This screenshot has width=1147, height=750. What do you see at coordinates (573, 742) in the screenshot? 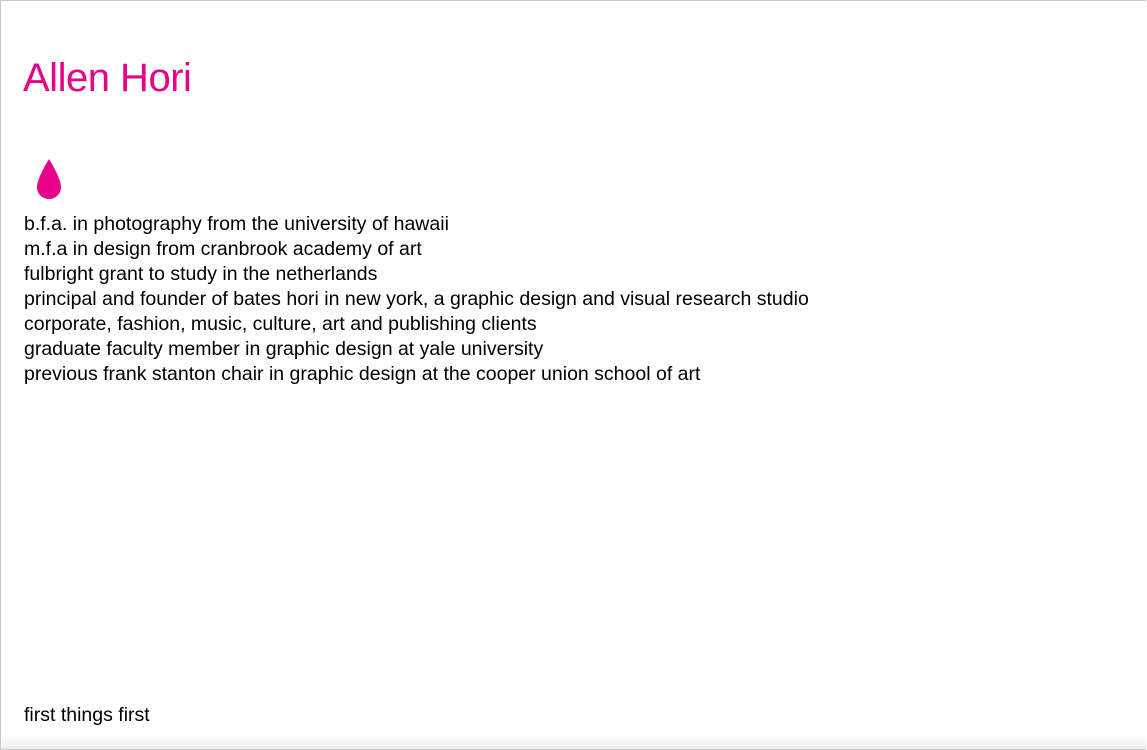
I see `bottom-edge-shadow` at bounding box center [573, 742].